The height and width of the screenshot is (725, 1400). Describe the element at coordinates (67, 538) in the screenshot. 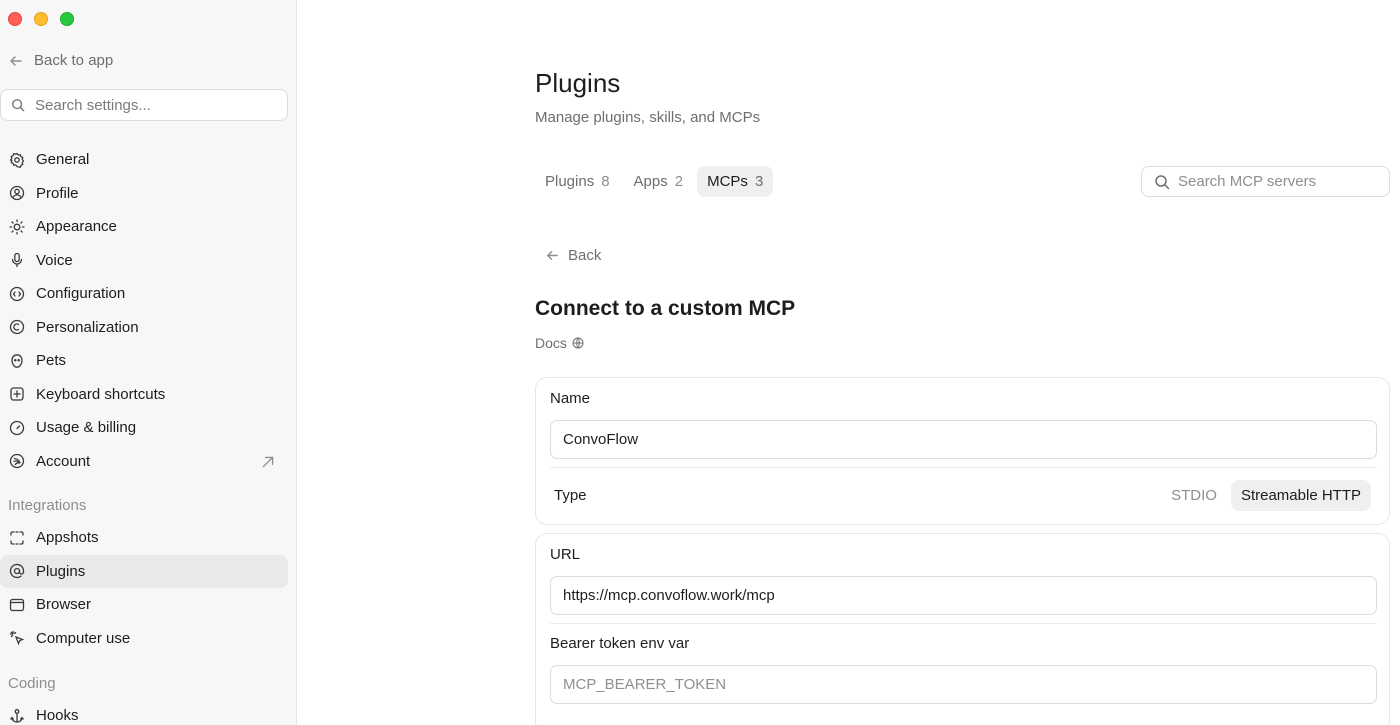

I see `sidebar-item-label: Appshots` at that location.